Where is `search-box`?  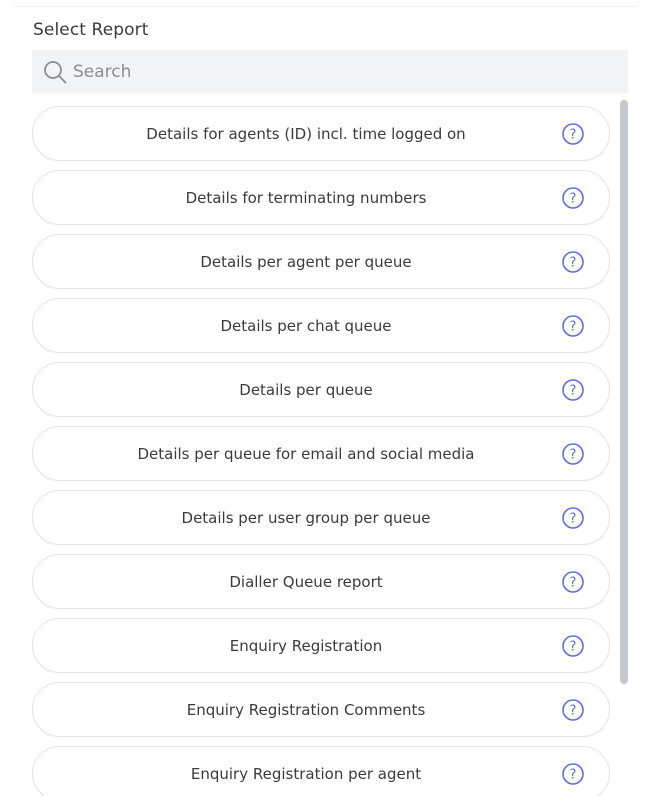 search-box is located at coordinates (330, 71).